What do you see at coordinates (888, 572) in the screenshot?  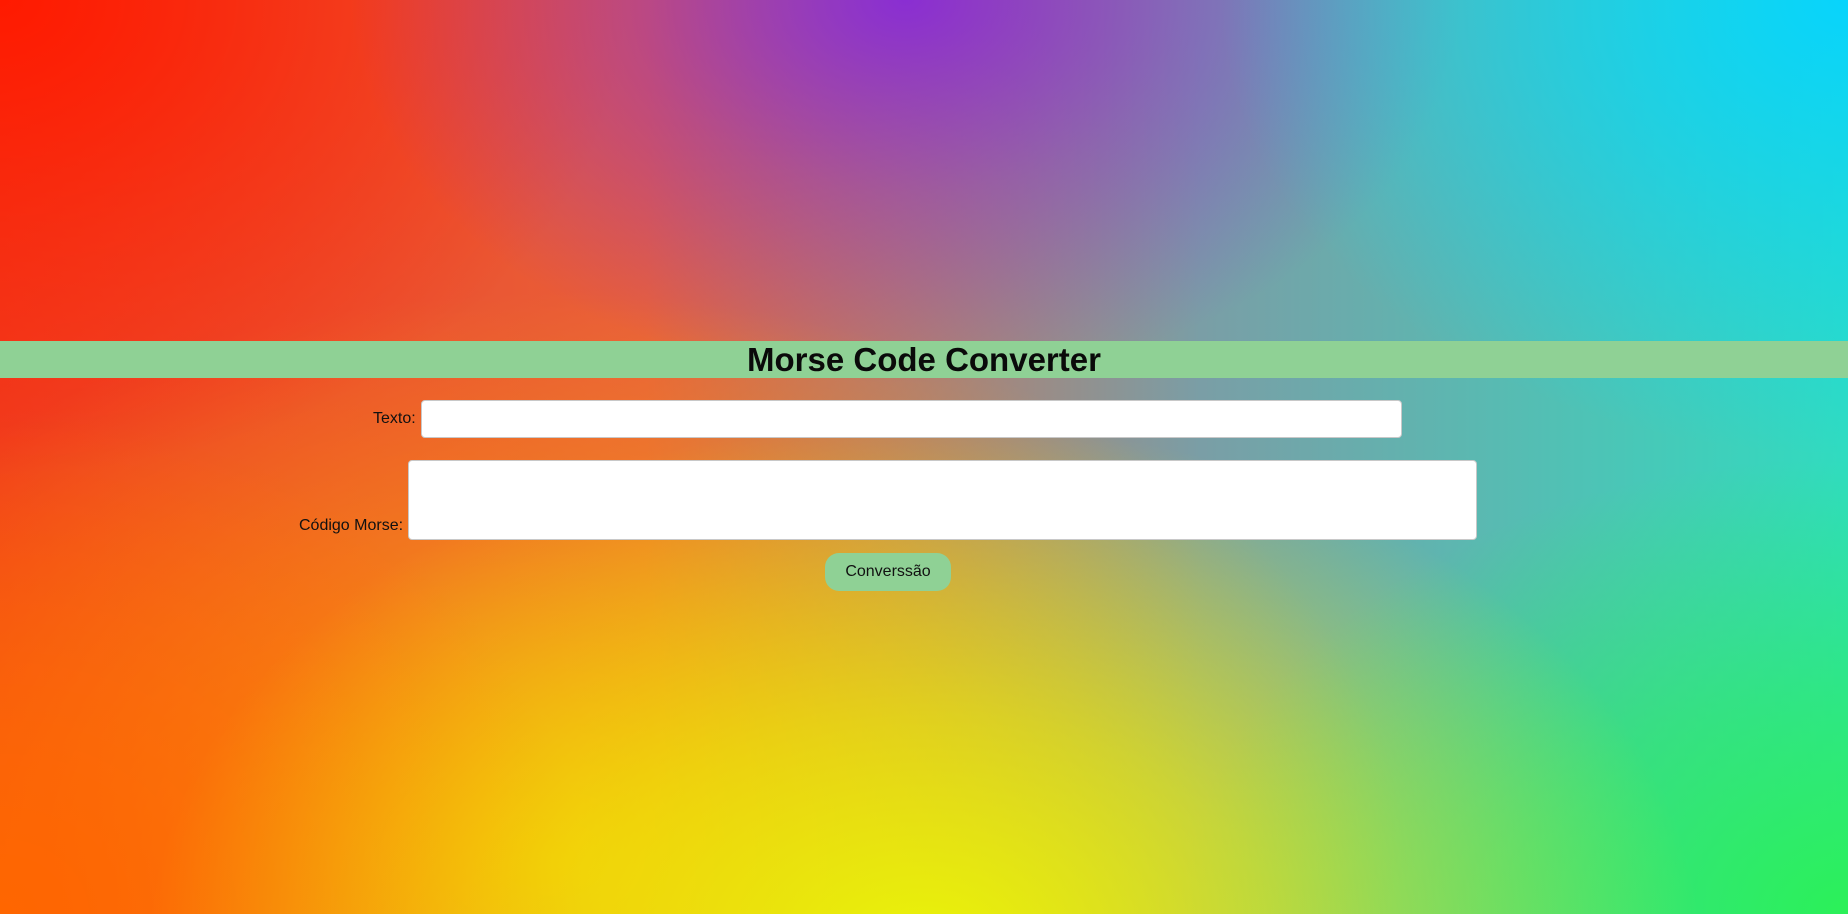 I see `convert-button: Converssão` at bounding box center [888, 572].